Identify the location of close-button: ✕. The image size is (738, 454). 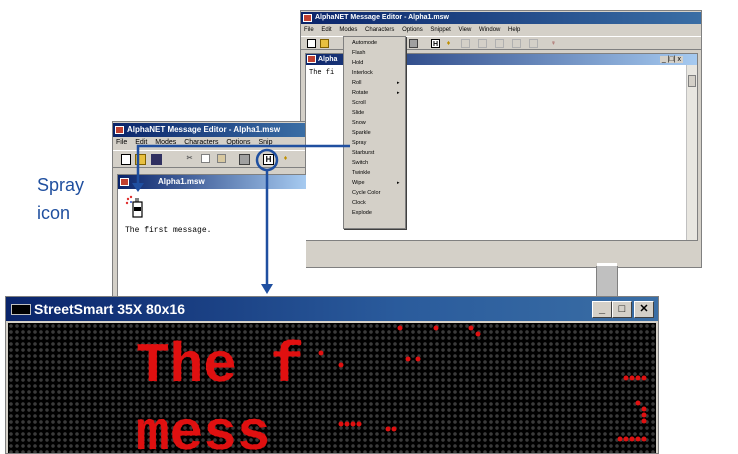
(644, 309).